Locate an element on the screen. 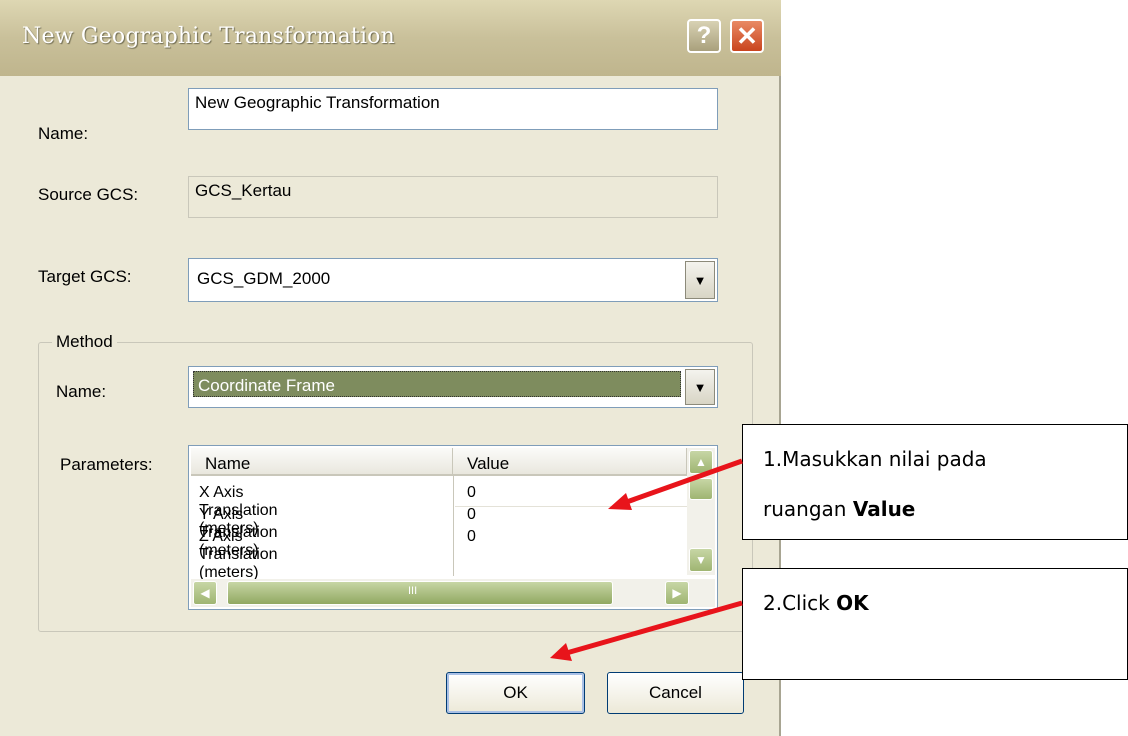  arrows-overlay is located at coordinates (646, 559).